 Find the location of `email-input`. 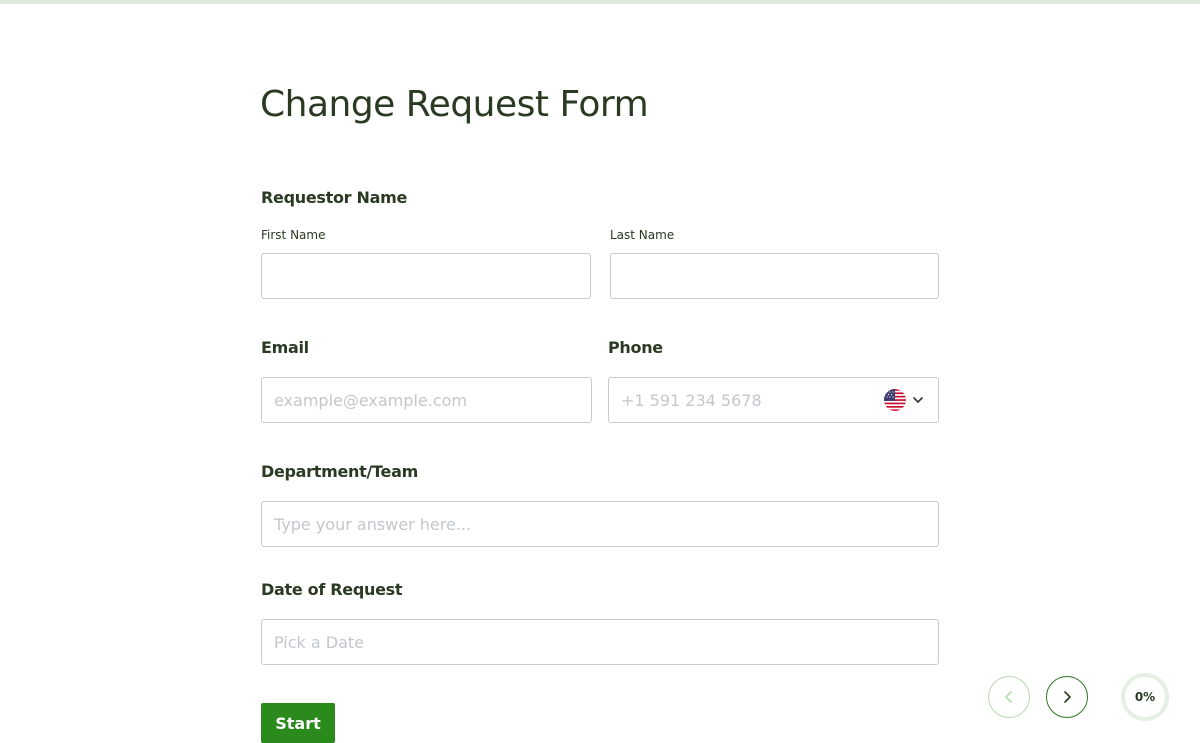

email-input is located at coordinates (426, 400).